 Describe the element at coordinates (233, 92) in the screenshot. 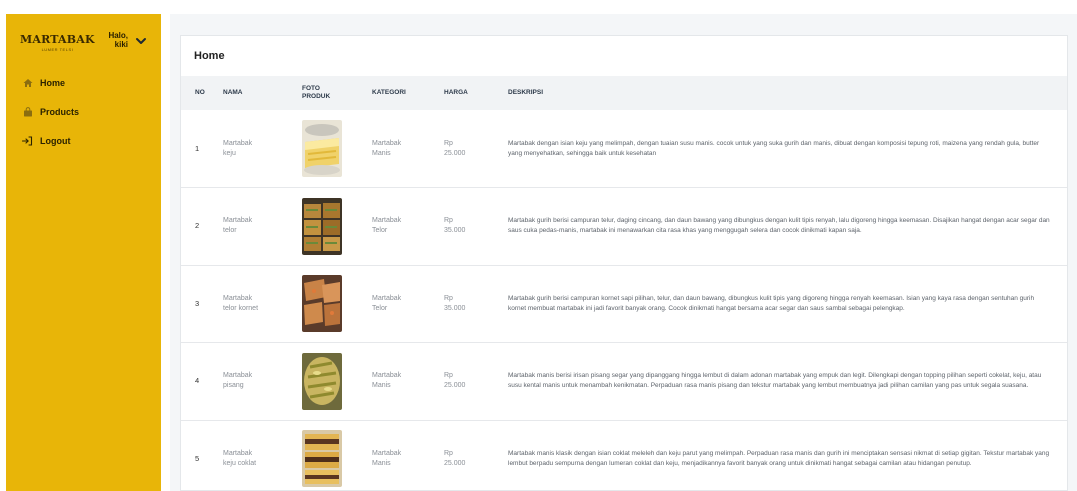

I see `col-header-nama: NAMA` at that location.